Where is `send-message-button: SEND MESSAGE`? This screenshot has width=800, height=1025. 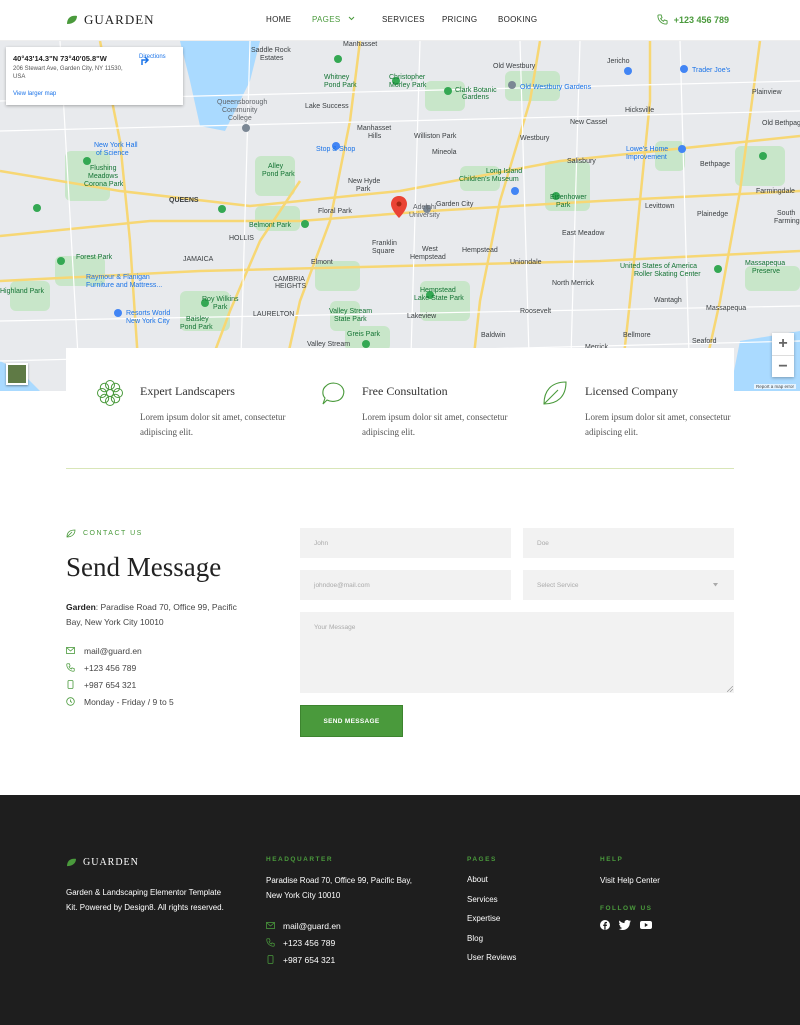
send-message-button: SEND MESSAGE is located at coordinates (351, 721).